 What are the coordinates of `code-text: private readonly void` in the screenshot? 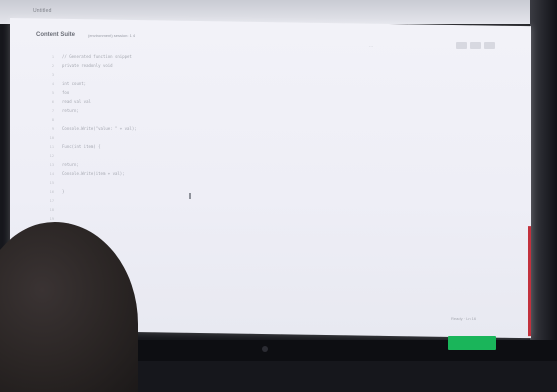 It's located at (87, 65).